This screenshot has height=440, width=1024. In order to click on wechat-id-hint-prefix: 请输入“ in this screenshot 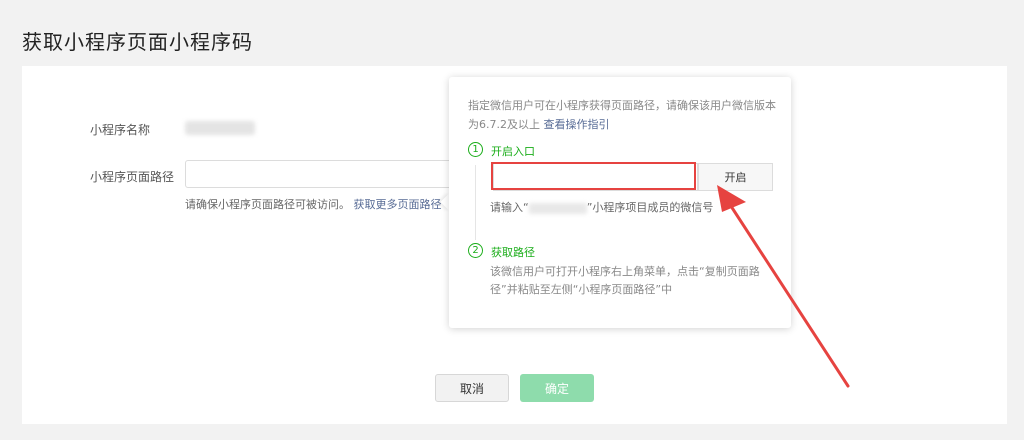, I will do `click(509, 207)`.